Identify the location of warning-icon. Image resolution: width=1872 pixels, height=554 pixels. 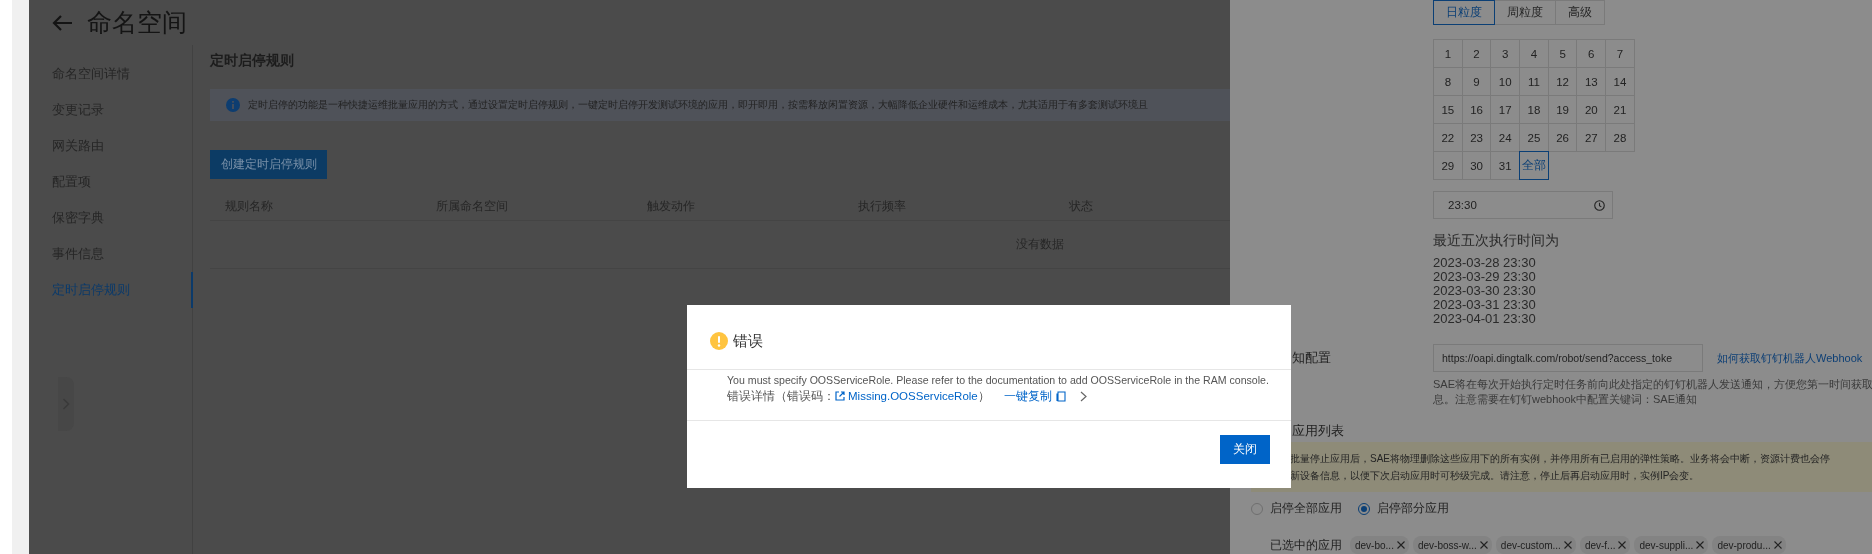
(719, 341).